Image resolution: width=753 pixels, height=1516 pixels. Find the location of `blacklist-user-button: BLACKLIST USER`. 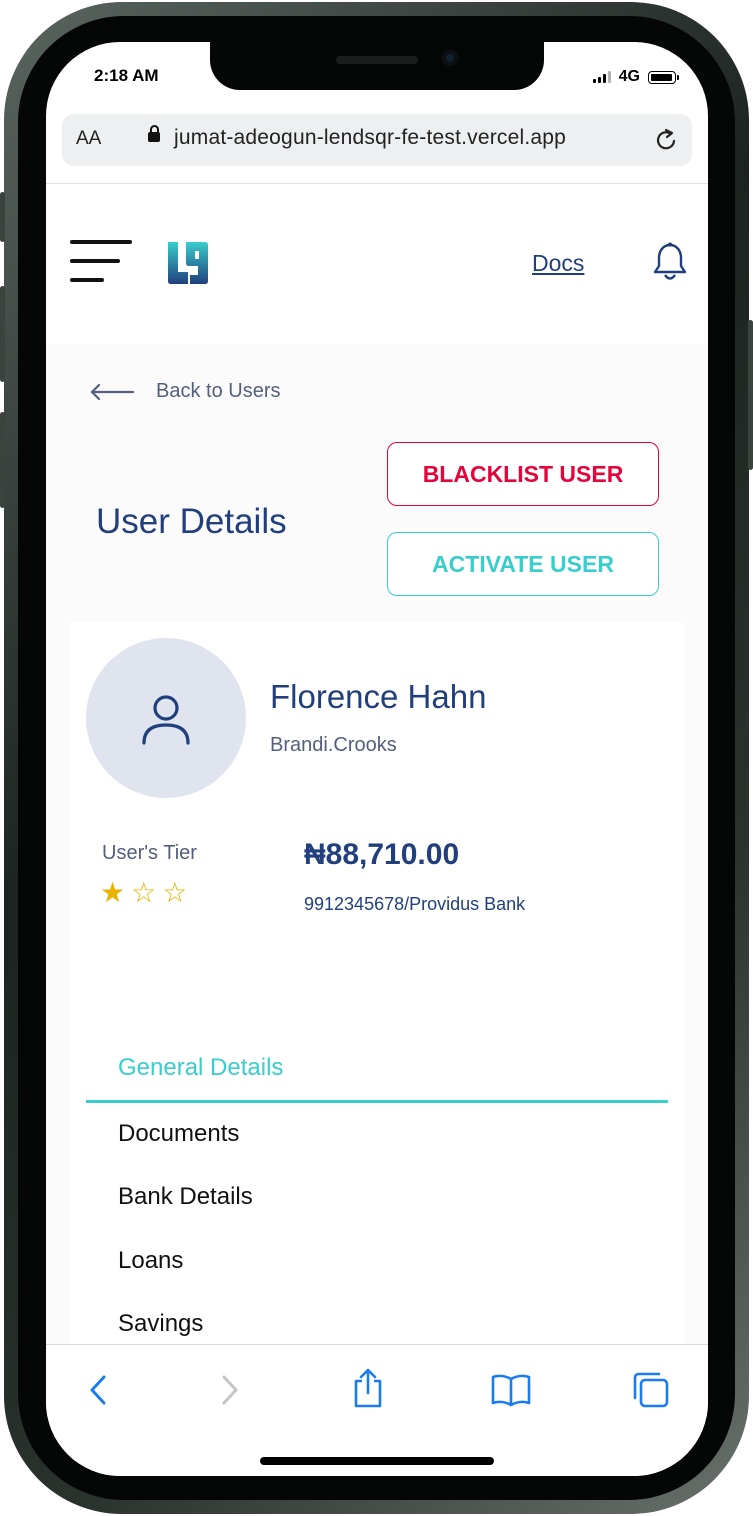

blacklist-user-button: BLACKLIST USER is located at coordinates (523, 474).